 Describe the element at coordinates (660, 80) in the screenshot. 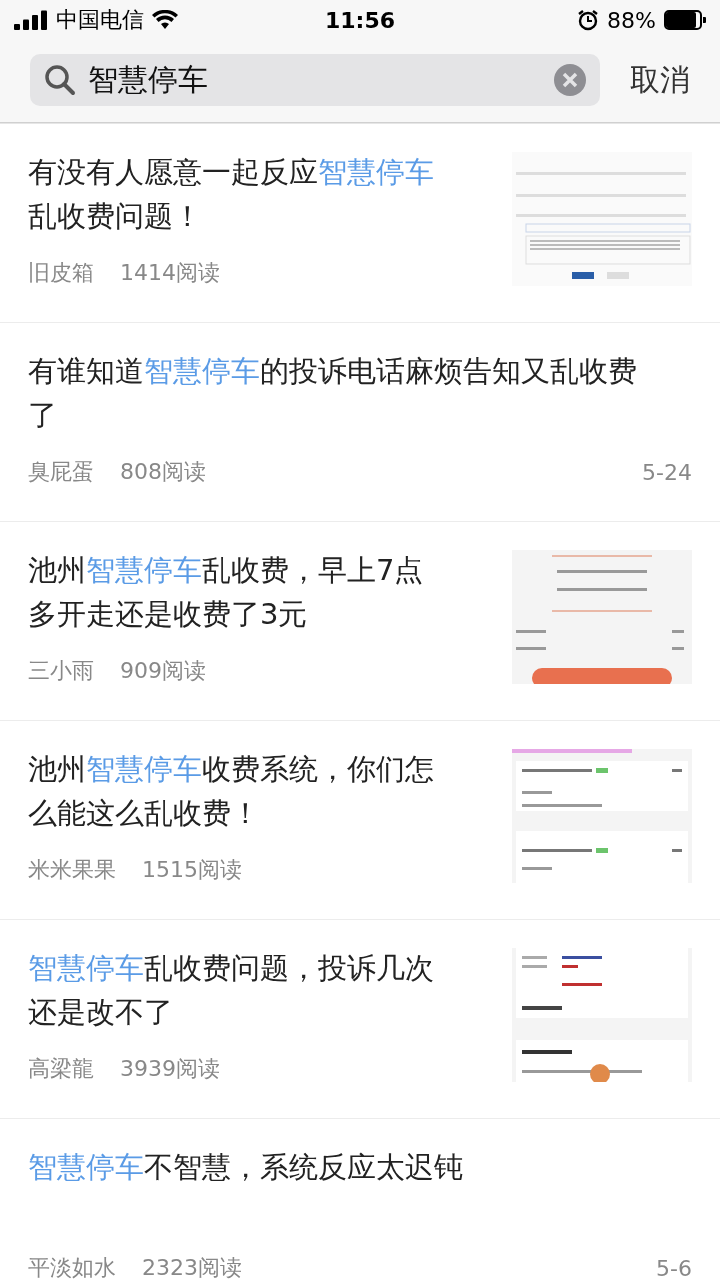

I see `cancel-button: 取消` at that location.